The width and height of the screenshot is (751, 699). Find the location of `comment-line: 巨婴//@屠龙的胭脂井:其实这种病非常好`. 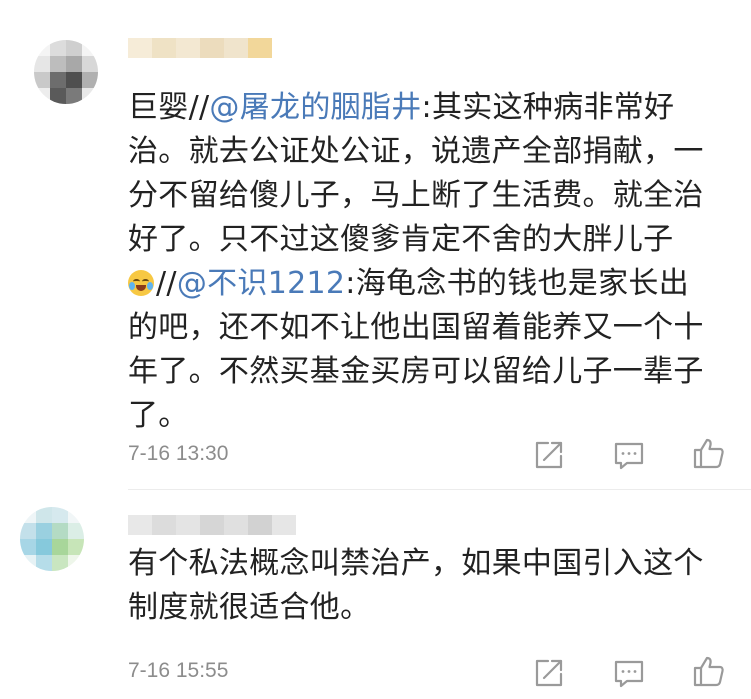

comment-line: 巨婴//@屠龙的胭脂井:其实这种病非常好 is located at coordinates (428, 108).